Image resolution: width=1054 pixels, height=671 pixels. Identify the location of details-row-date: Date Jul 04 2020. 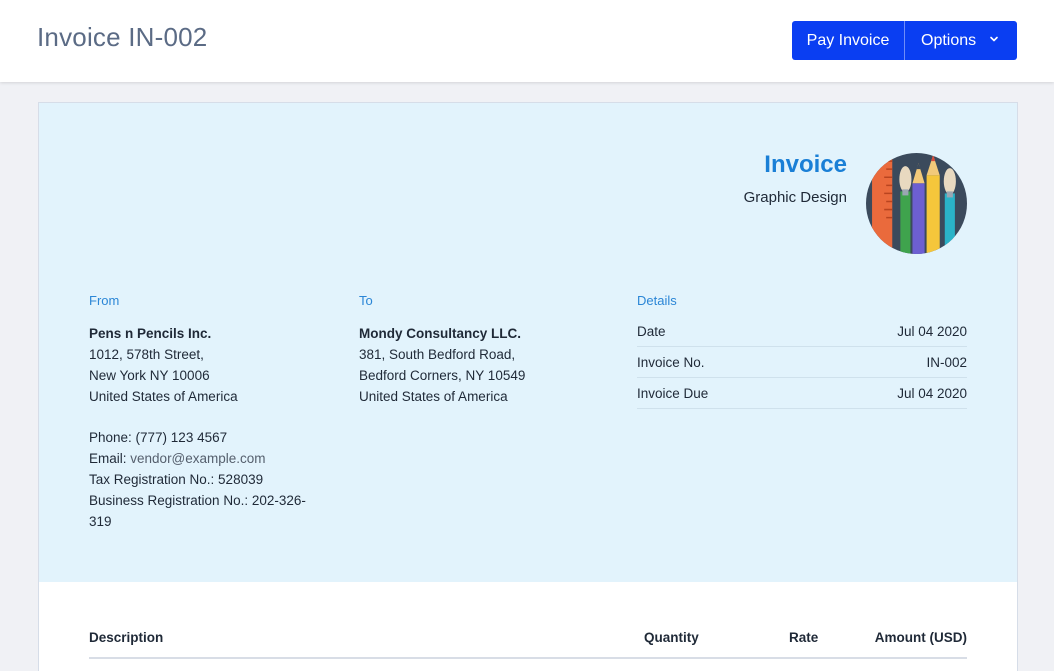
(802, 331).